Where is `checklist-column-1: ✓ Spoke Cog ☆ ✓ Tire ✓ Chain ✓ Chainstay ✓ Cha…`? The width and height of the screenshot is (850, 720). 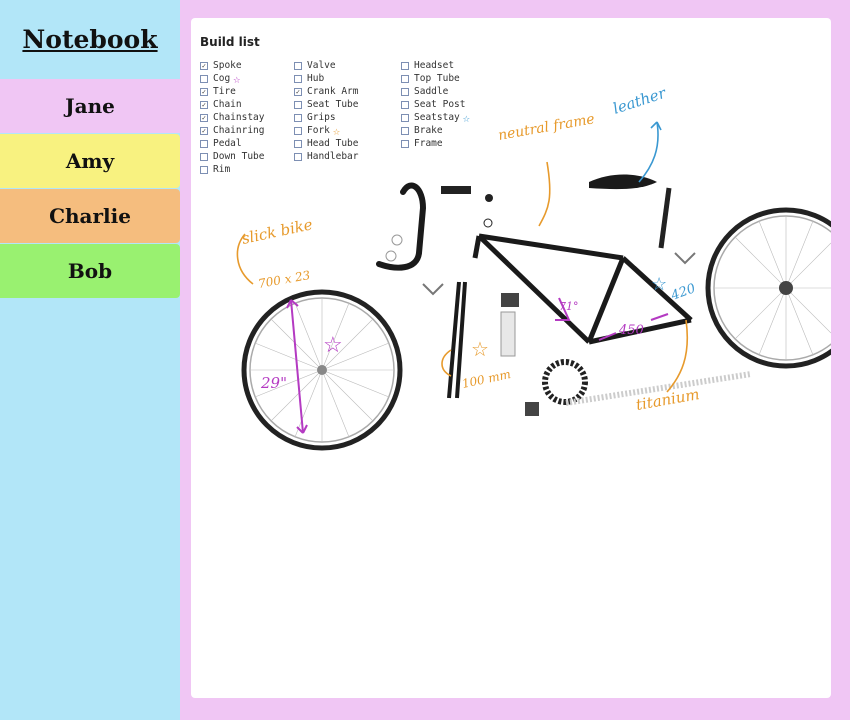 checklist-column-1: ✓ Spoke Cog ☆ ✓ Tire ✓ Chain ✓ Chainstay ✓ Cha… is located at coordinates (232, 117).